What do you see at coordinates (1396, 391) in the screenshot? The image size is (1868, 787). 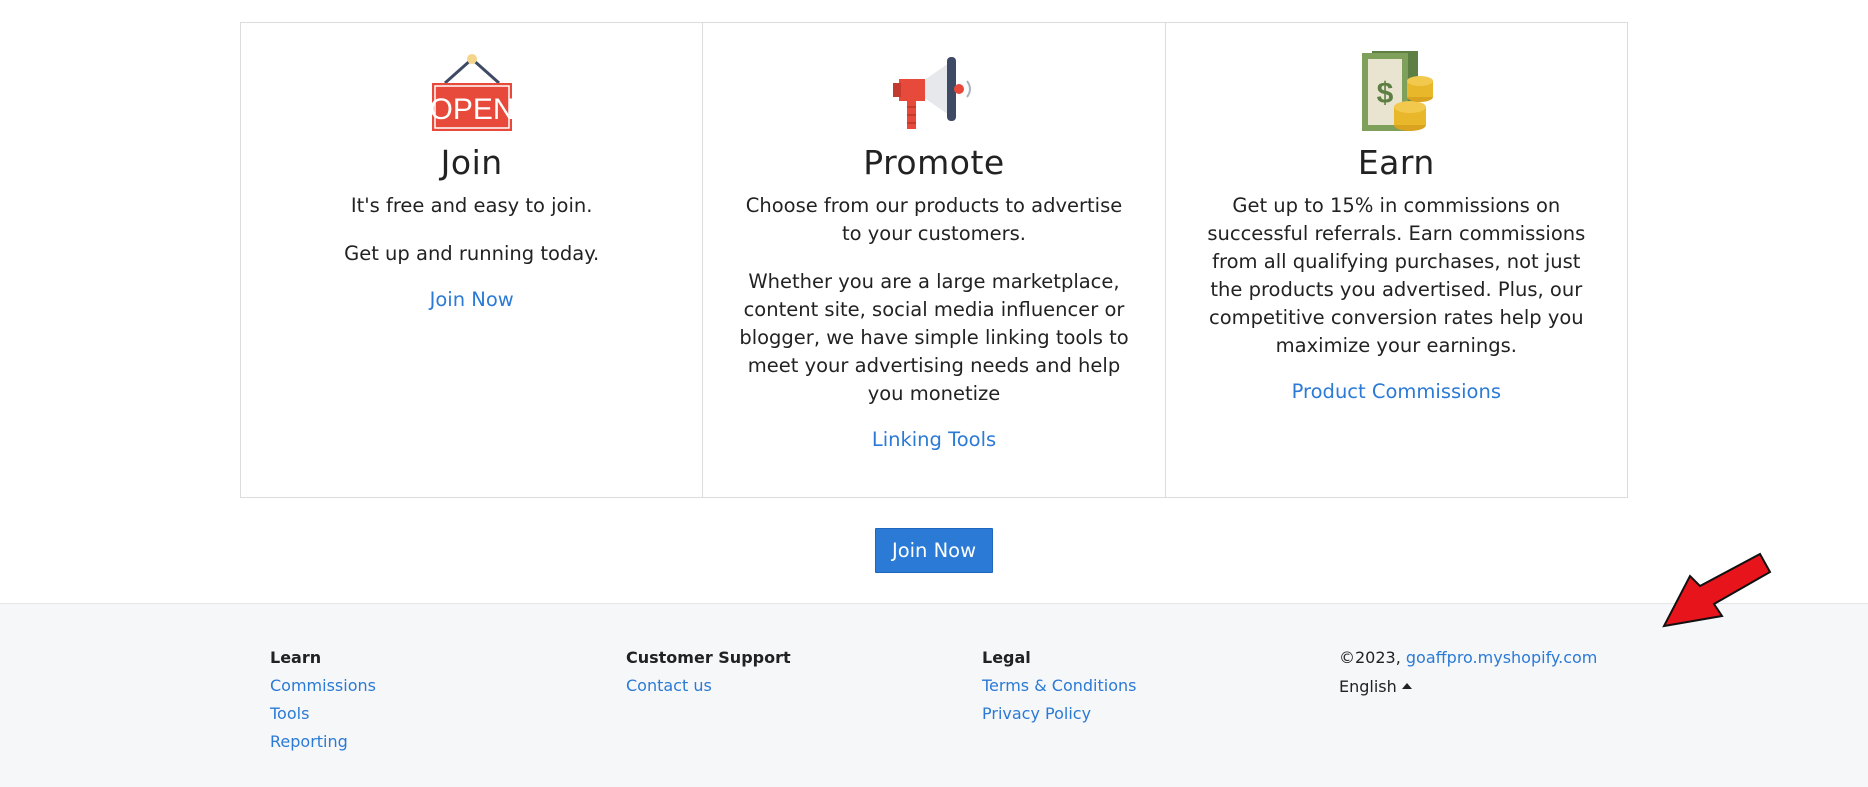 I see `product-commissions-link: Product Commissions` at bounding box center [1396, 391].